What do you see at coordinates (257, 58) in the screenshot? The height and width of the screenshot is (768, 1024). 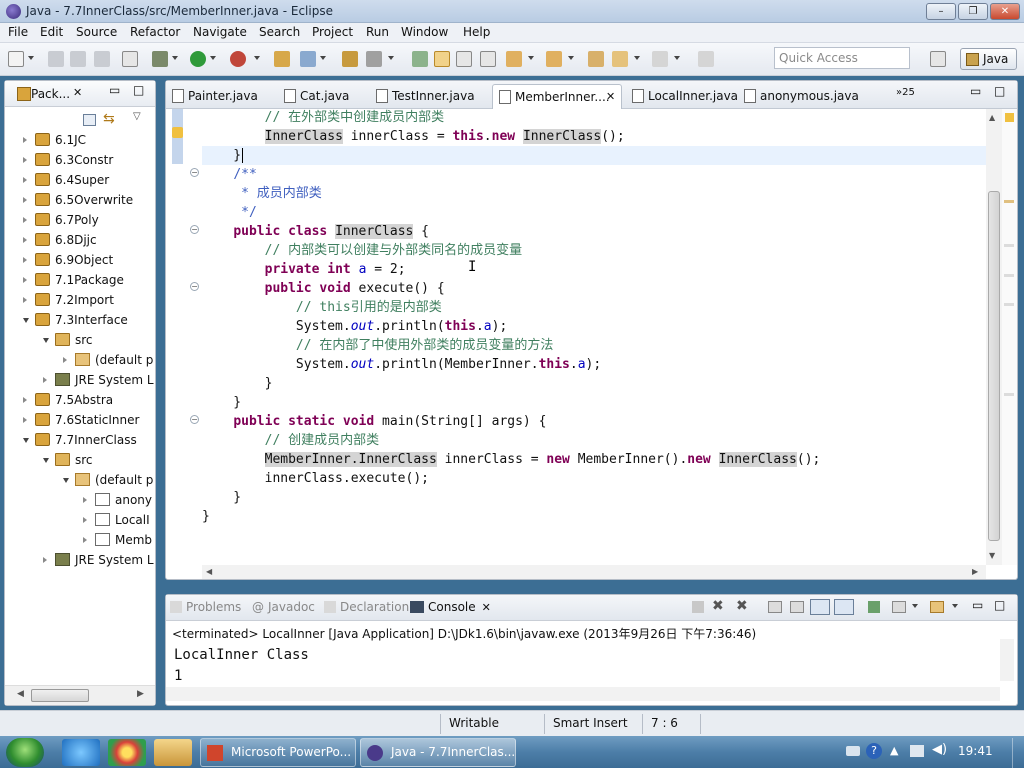 I see `external-tools-dropdown-icon` at bounding box center [257, 58].